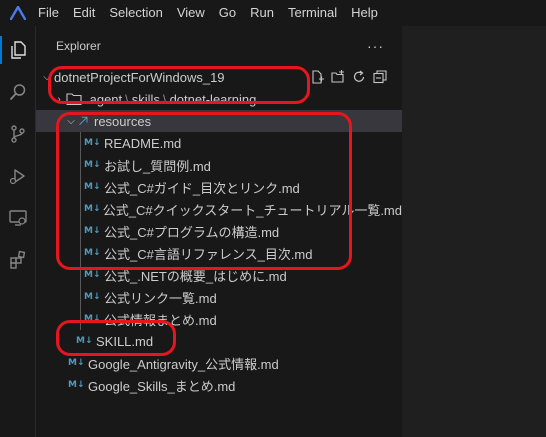 The image size is (546, 437). I want to click on resources-folder-row: ⌵ resources, so click(219, 121).